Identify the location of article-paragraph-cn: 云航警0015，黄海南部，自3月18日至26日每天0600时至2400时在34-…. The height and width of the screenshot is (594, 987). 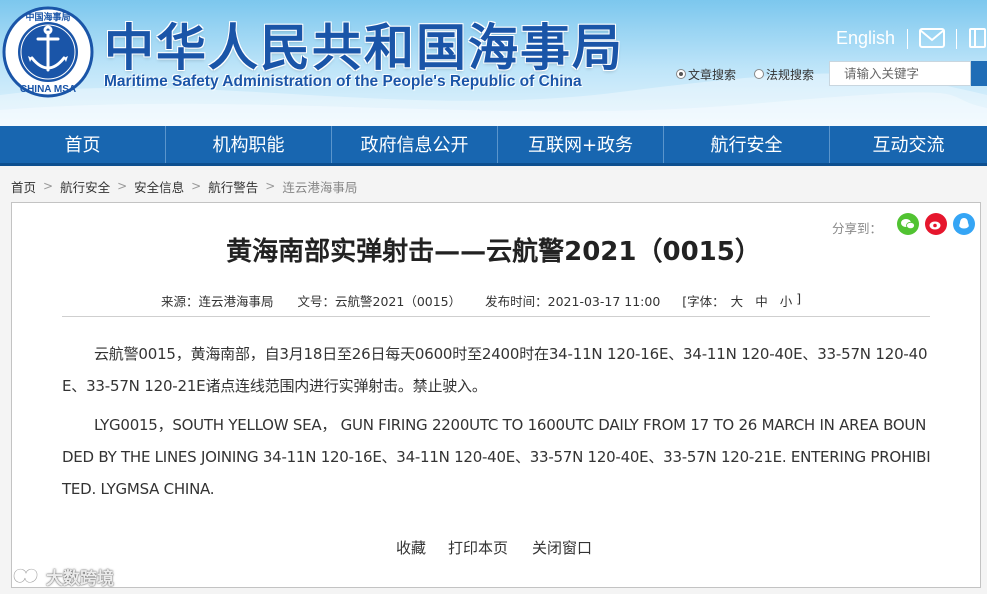
(495, 370).